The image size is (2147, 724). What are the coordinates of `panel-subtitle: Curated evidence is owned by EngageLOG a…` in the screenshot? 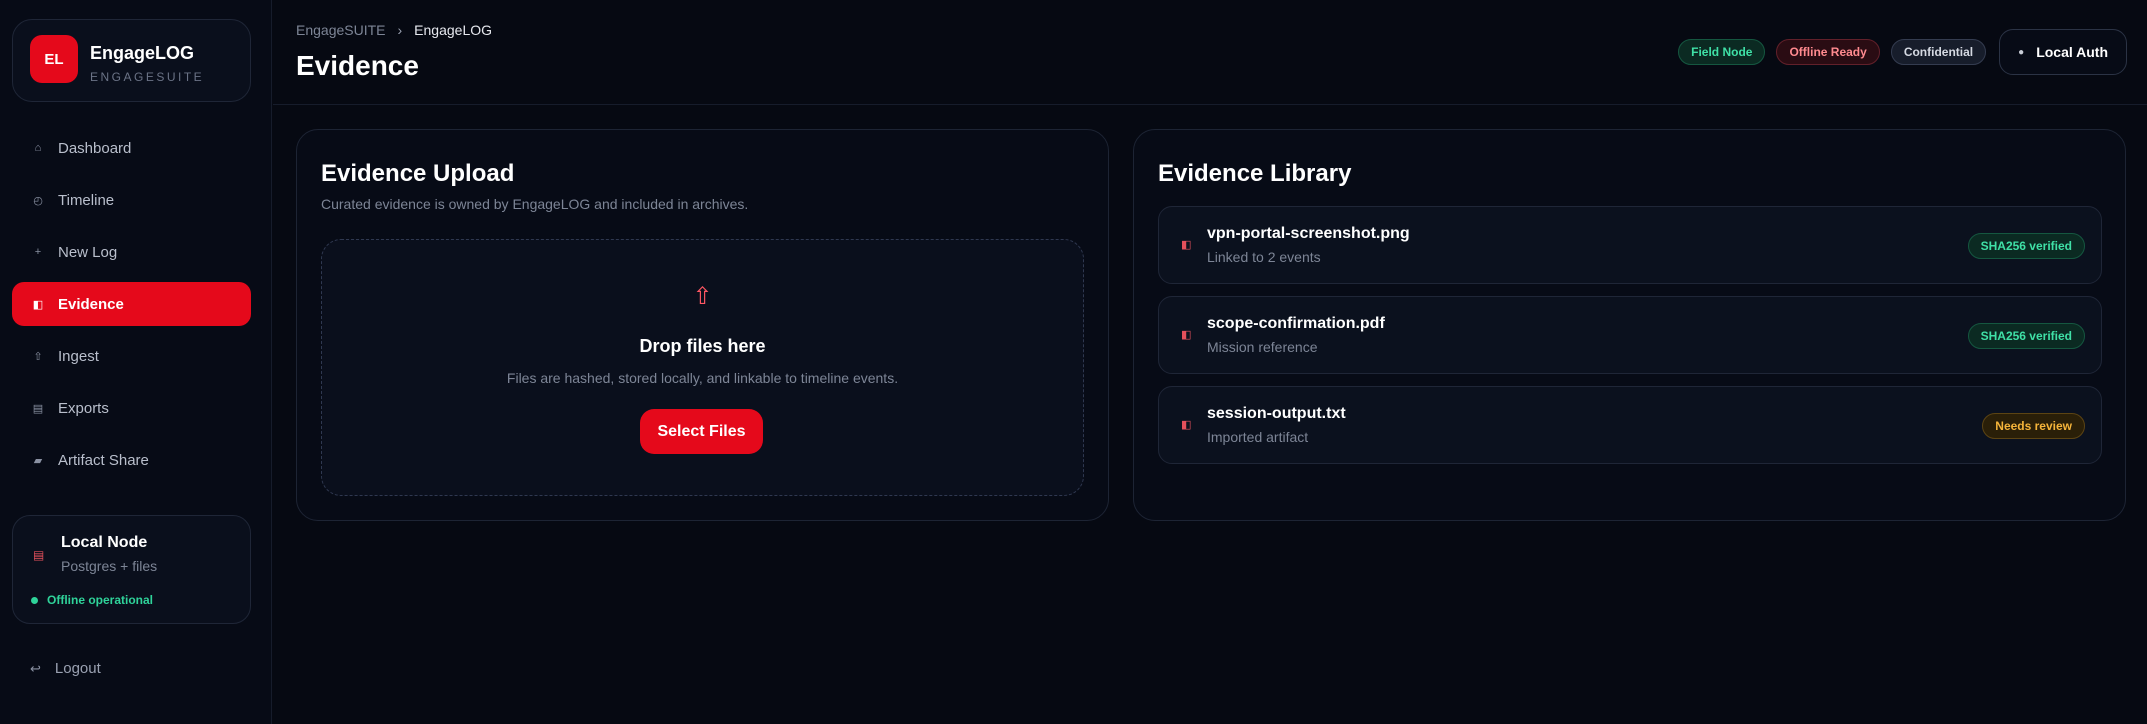 It's located at (535, 204).